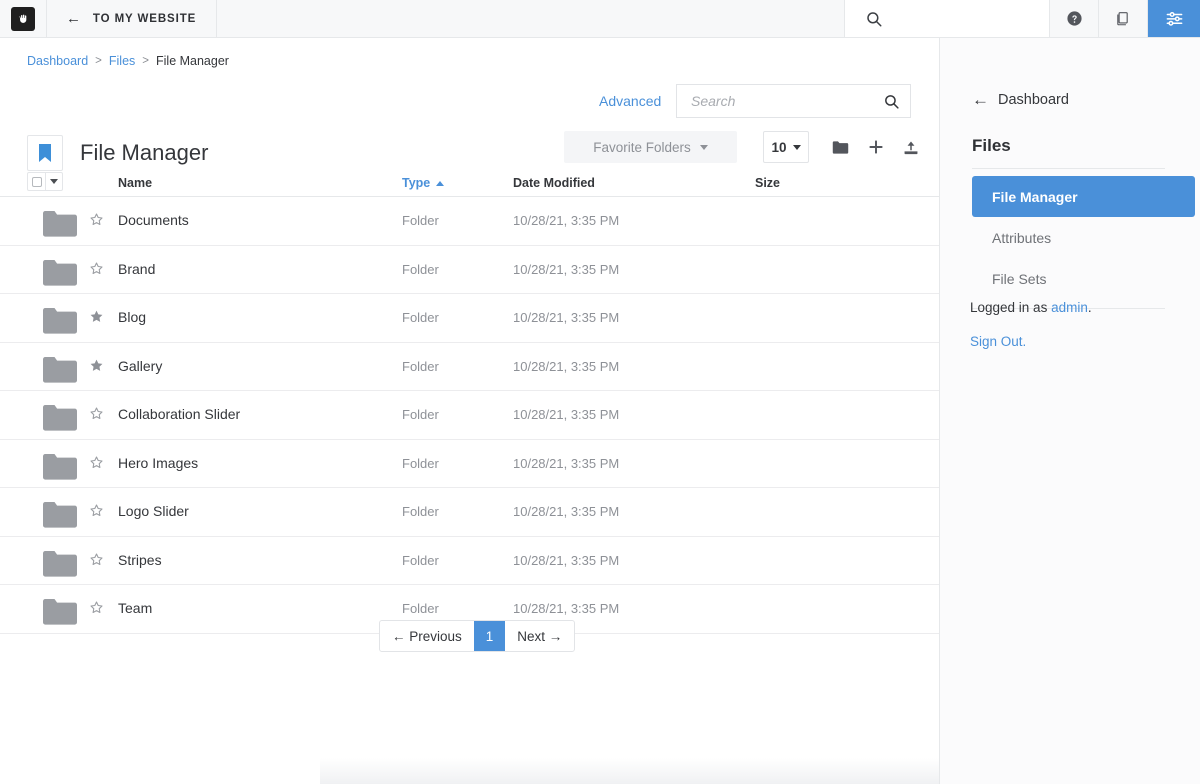 The width and height of the screenshot is (1200, 784). What do you see at coordinates (998, 341) in the screenshot?
I see `sign-out-link: Sign Out.` at bounding box center [998, 341].